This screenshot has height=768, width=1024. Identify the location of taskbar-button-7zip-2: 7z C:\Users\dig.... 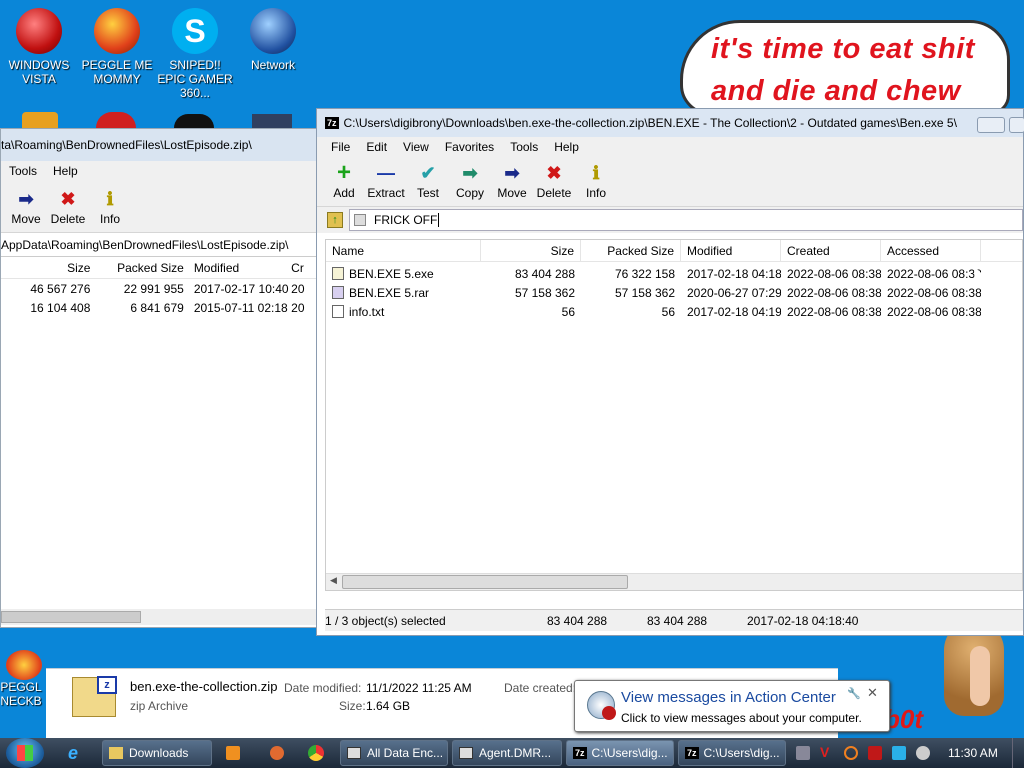
(732, 753).